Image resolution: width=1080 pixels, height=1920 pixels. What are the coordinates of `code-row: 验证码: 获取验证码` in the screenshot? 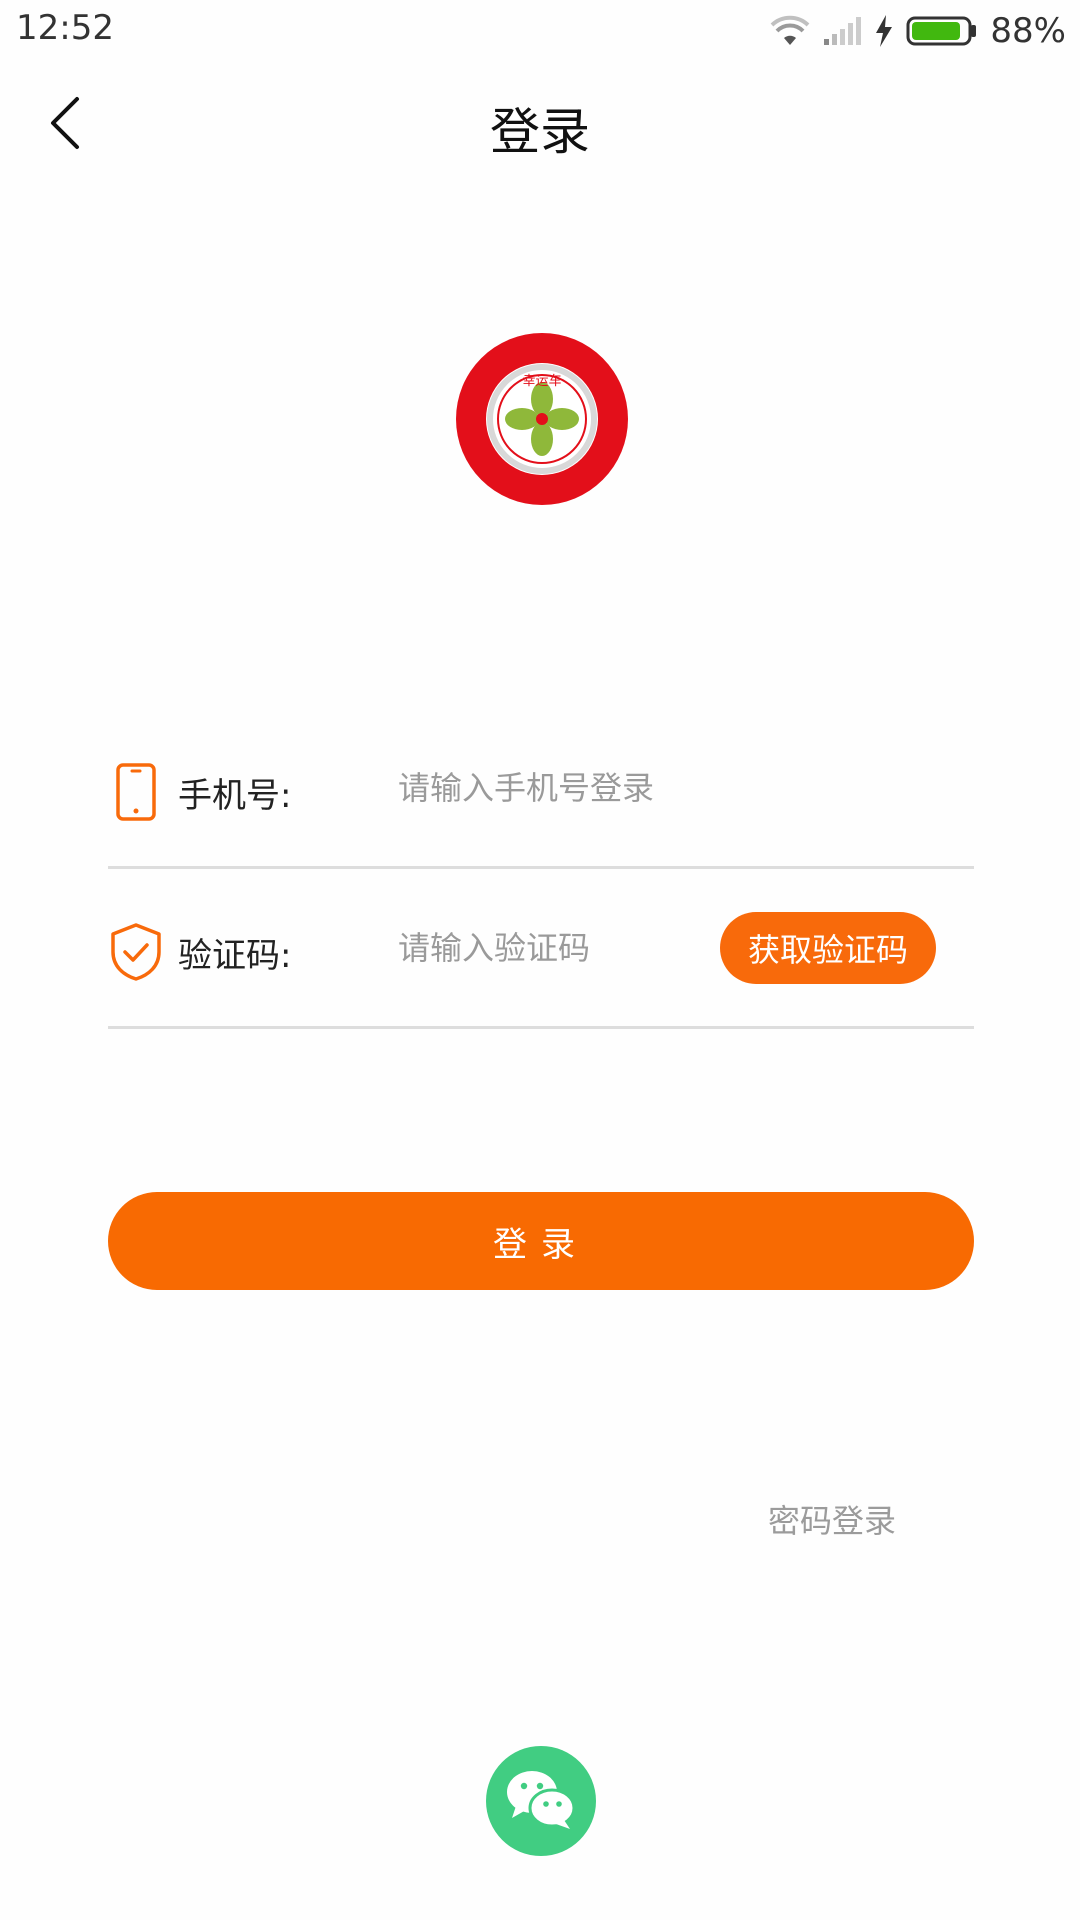 It's located at (541, 948).